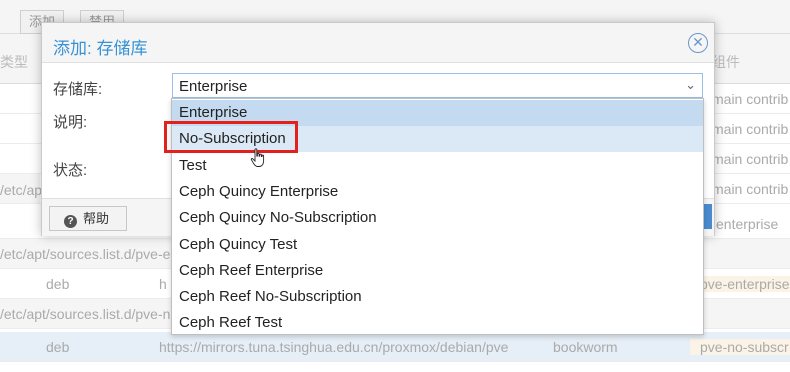  What do you see at coordinates (78, 89) in the screenshot?
I see `repository-label: 存储库:` at bounding box center [78, 89].